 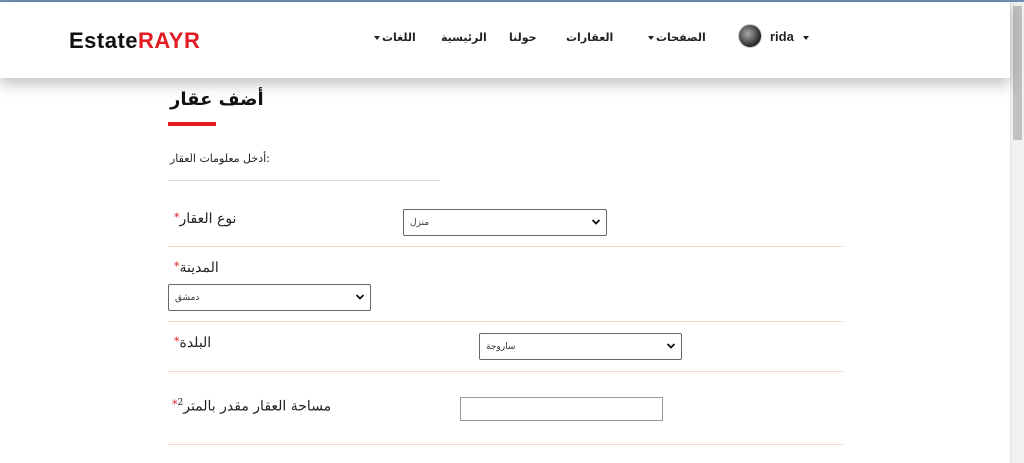 What do you see at coordinates (199, 268) in the screenshot?
I see `city-label-text: المدينة` at bounding box center [199, 268].